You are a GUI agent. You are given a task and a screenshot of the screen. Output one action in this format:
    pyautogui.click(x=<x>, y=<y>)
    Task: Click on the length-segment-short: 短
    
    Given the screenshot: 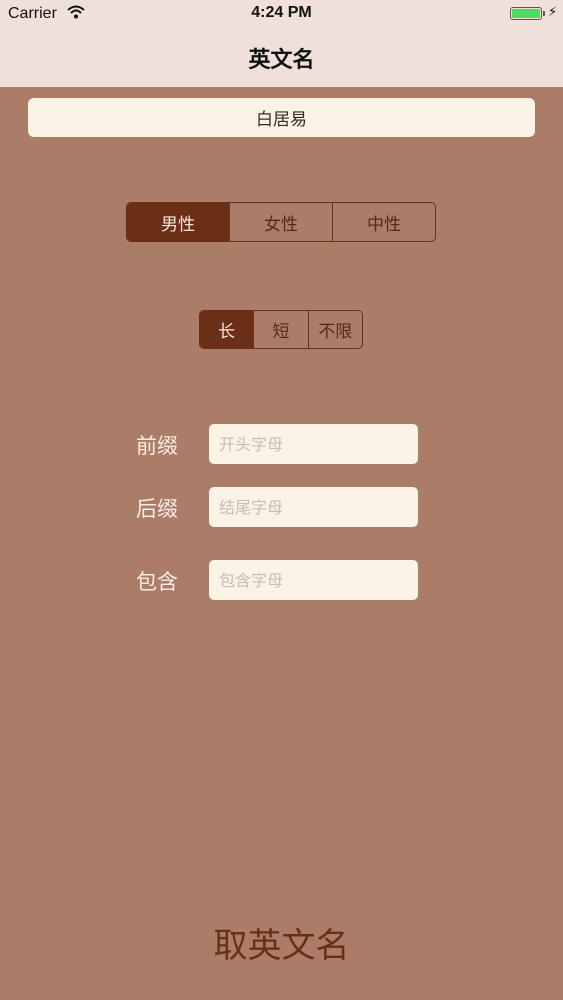 What is the action you would take?
    pyautogui.click(x=281, y=329)
    